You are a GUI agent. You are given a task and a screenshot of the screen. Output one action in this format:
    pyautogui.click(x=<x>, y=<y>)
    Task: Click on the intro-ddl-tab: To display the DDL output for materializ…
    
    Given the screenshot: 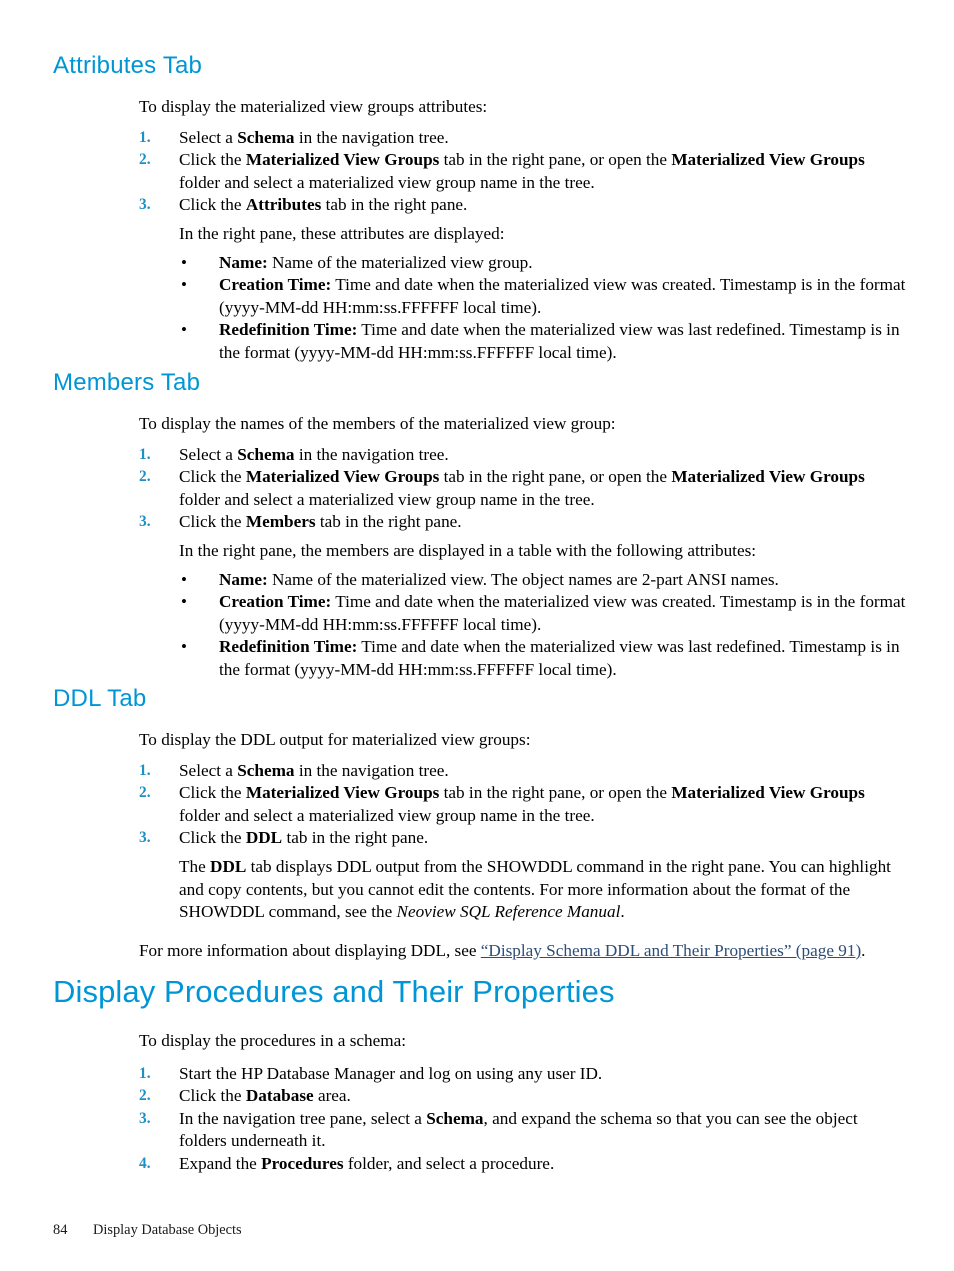 What is the action you would take?
    pyautogui.click(x=335, y=739)
    